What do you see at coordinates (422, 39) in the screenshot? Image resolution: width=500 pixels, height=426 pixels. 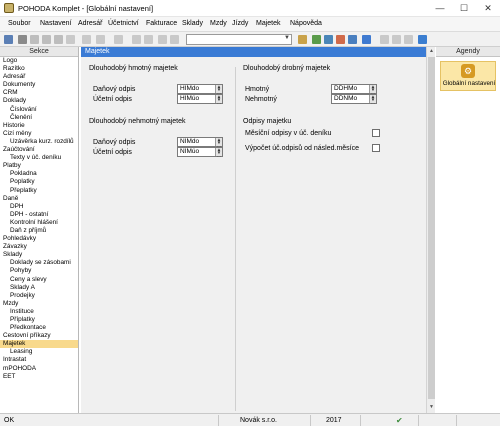 I see `help-icon` at bounding box center [422, 39].